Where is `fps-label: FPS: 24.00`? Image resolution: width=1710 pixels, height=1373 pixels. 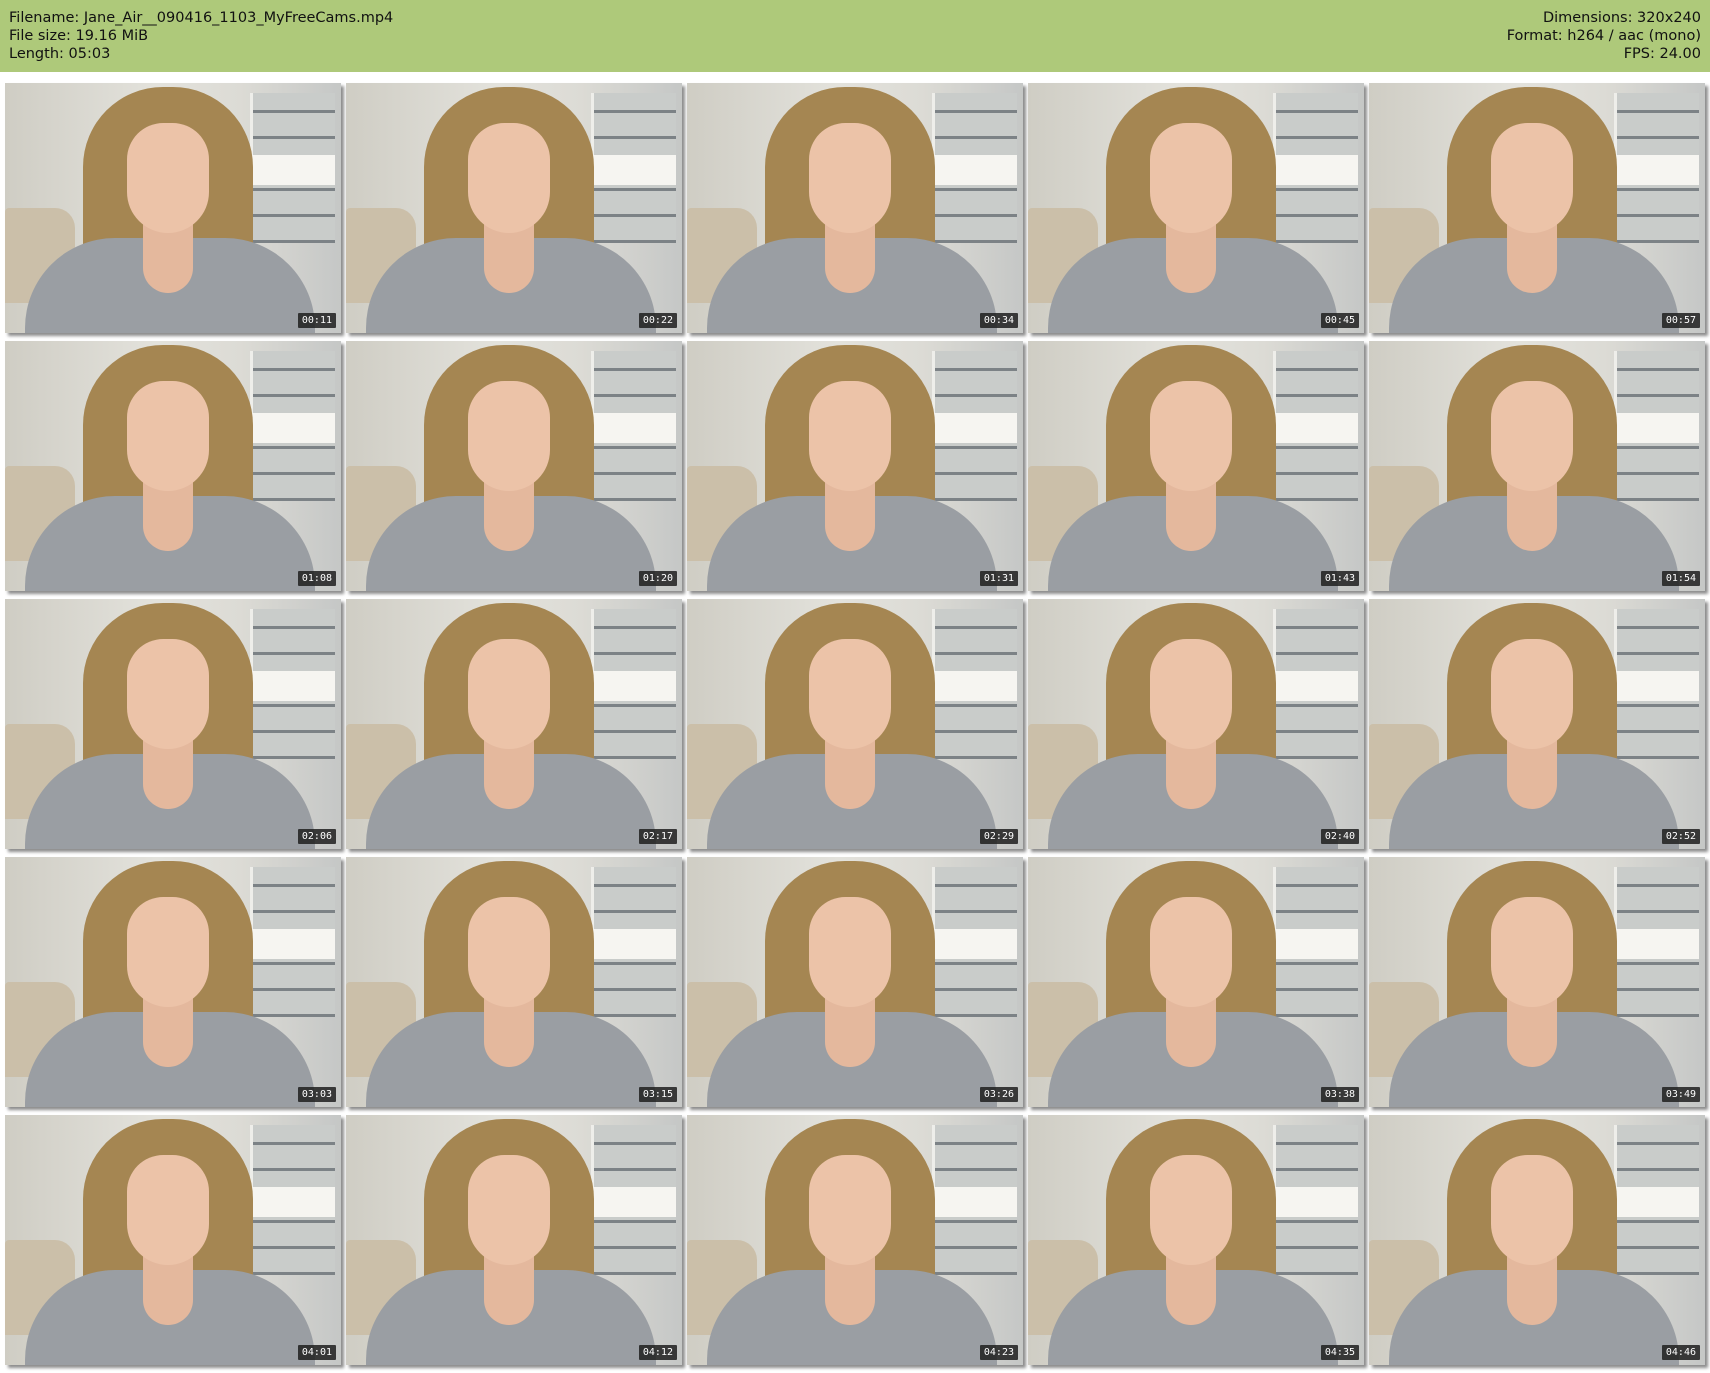 fps-label: FPS: 24.00 is located at coordinates (1662, 54).